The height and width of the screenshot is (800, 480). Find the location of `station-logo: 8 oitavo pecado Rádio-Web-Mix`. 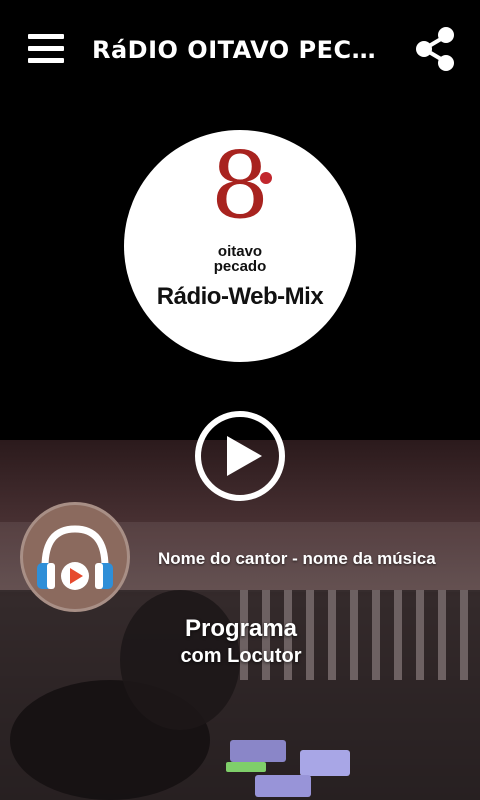

station-logo: 8 oitavo pecado Rádio-Web-Mix is located at coordinates (240, 246).